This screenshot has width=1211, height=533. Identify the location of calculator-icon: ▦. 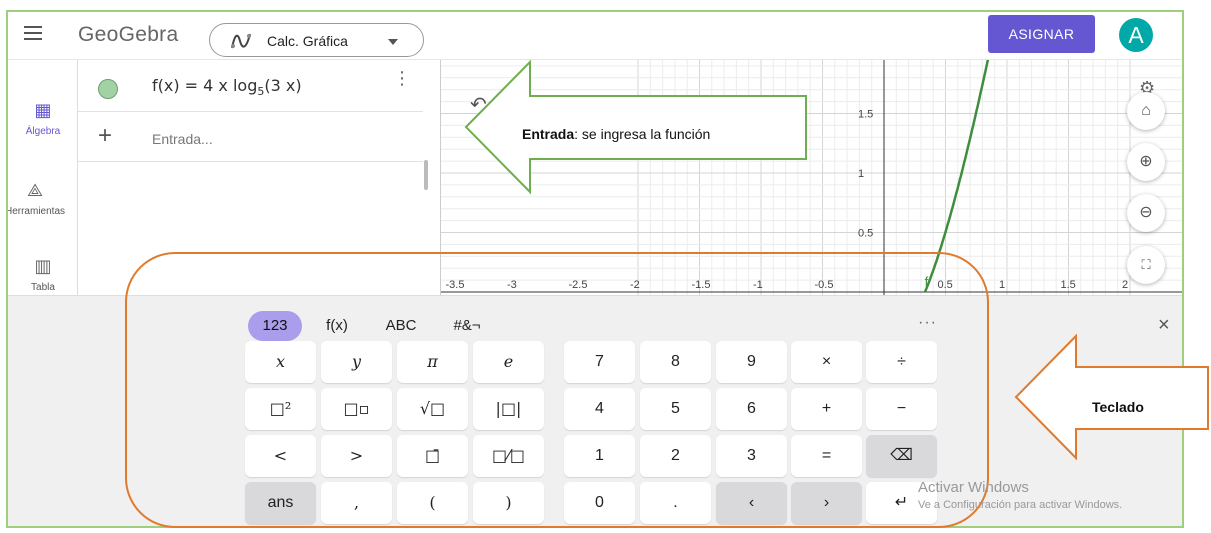
(43, 110).